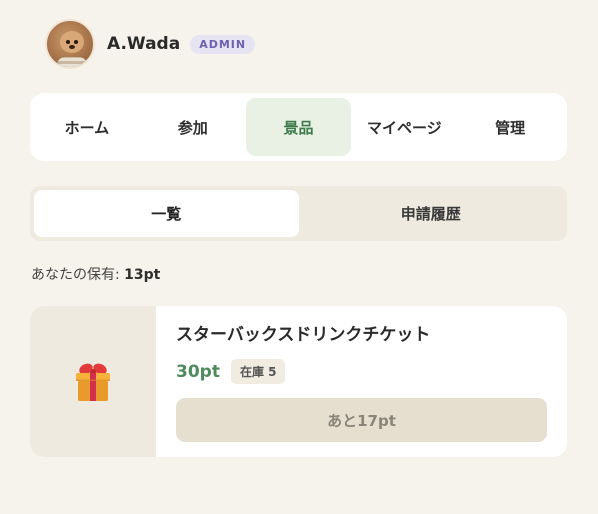 Image resolution: width=598 pixels, height=514 pixels. I want to click on stock-badge: 在庫 5, so click(258, 371).